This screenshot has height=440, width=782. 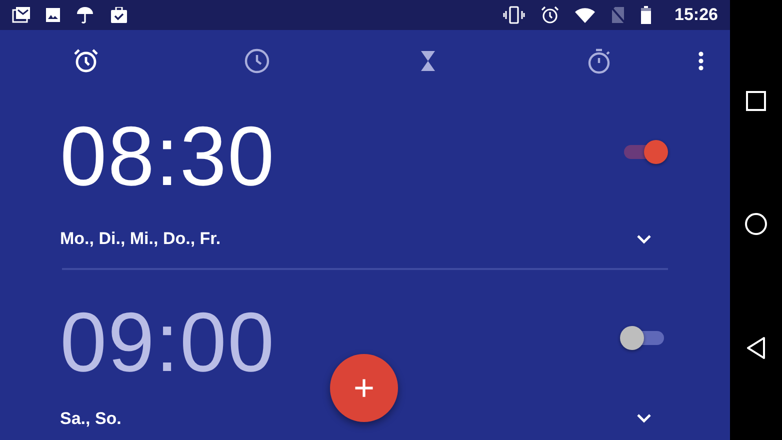 What do you see at coordinates (513, 15) in the screenshot?
I see `vibrate-icon` at bounding box center [513, 15].